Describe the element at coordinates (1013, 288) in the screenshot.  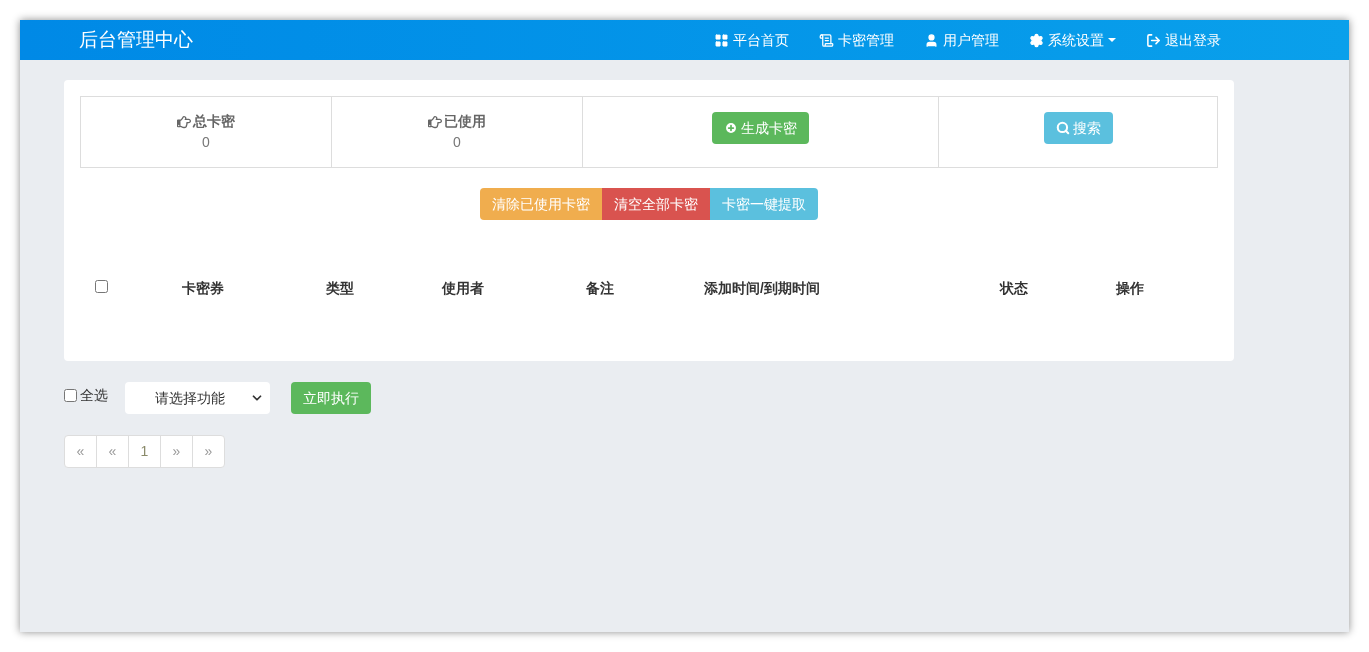
I see `column-header: 状态` at that location.